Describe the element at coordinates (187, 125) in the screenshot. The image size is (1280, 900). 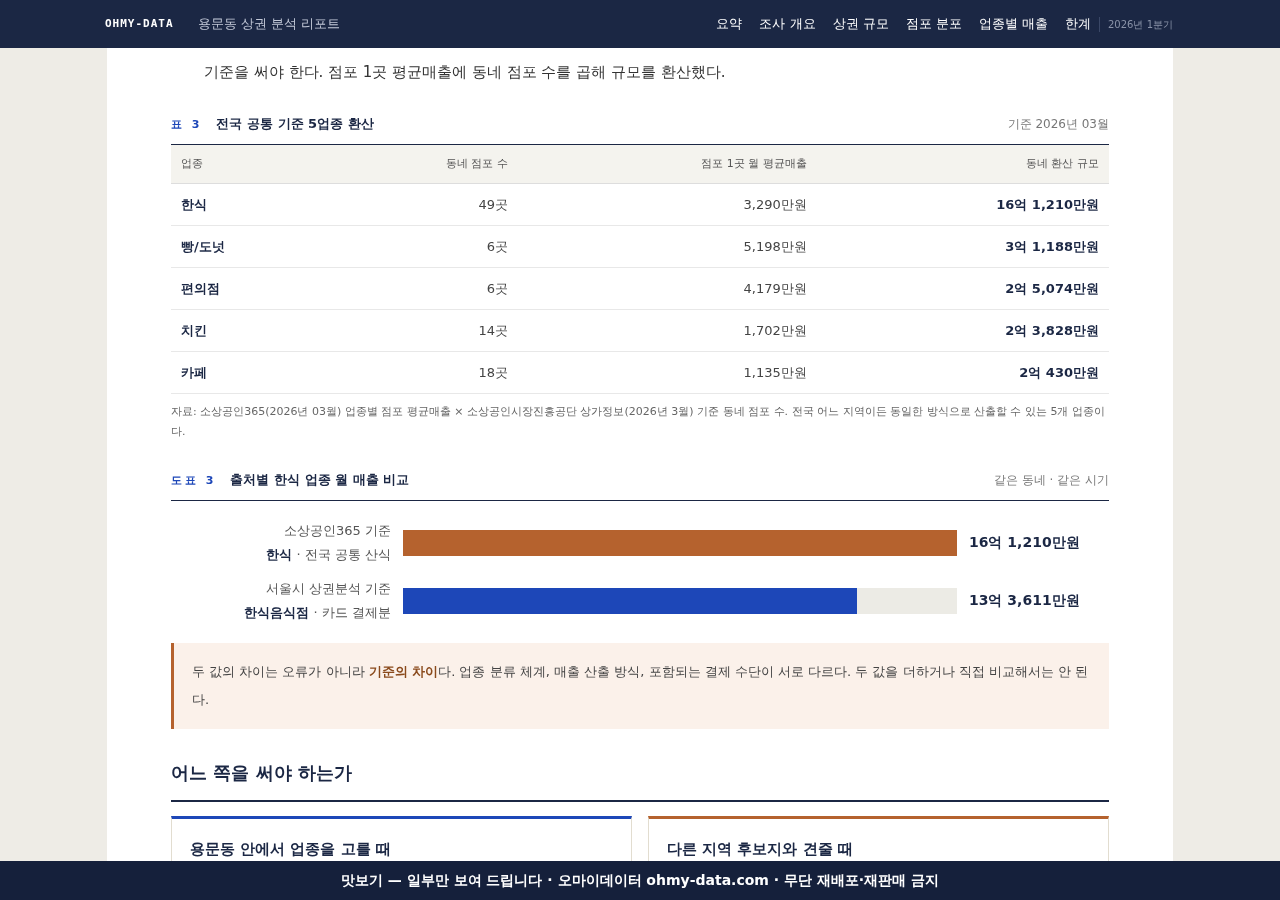
I see `table-label: 표 3` at that location.